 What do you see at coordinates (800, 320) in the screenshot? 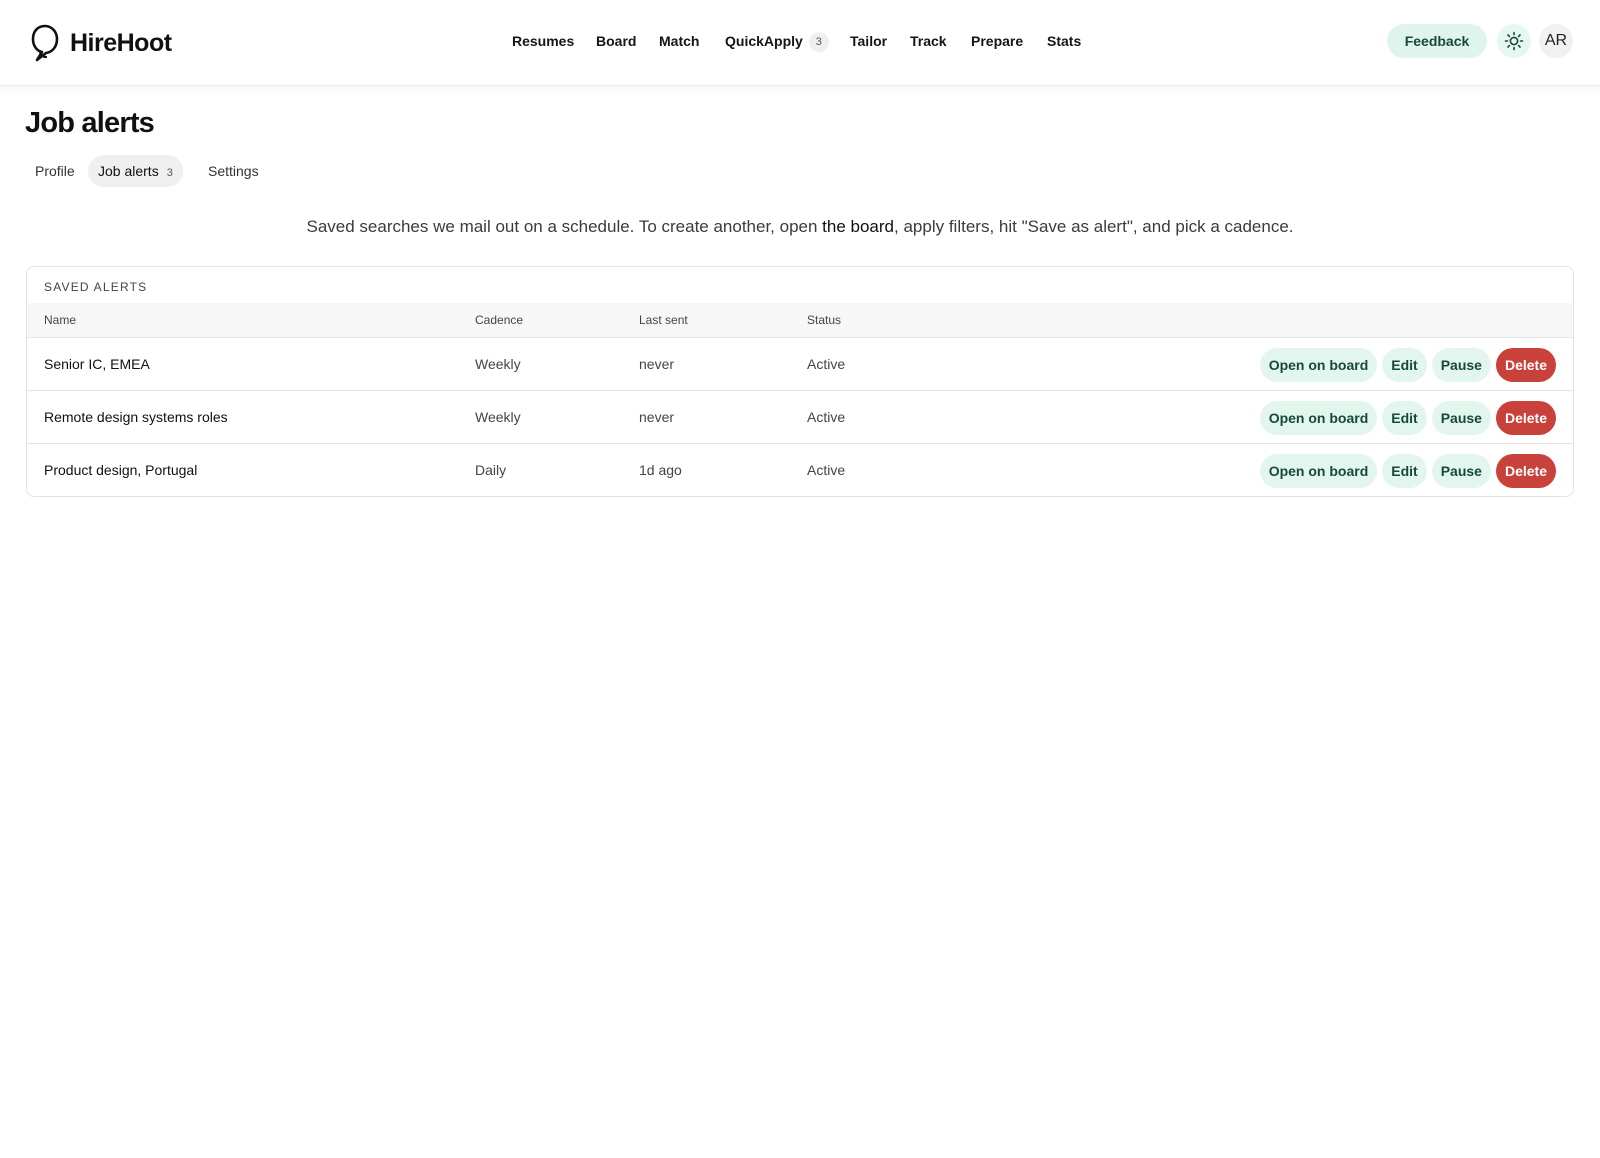
I see `table-header: Name Cadence Last sent Status` at bounding box center [800, 320].